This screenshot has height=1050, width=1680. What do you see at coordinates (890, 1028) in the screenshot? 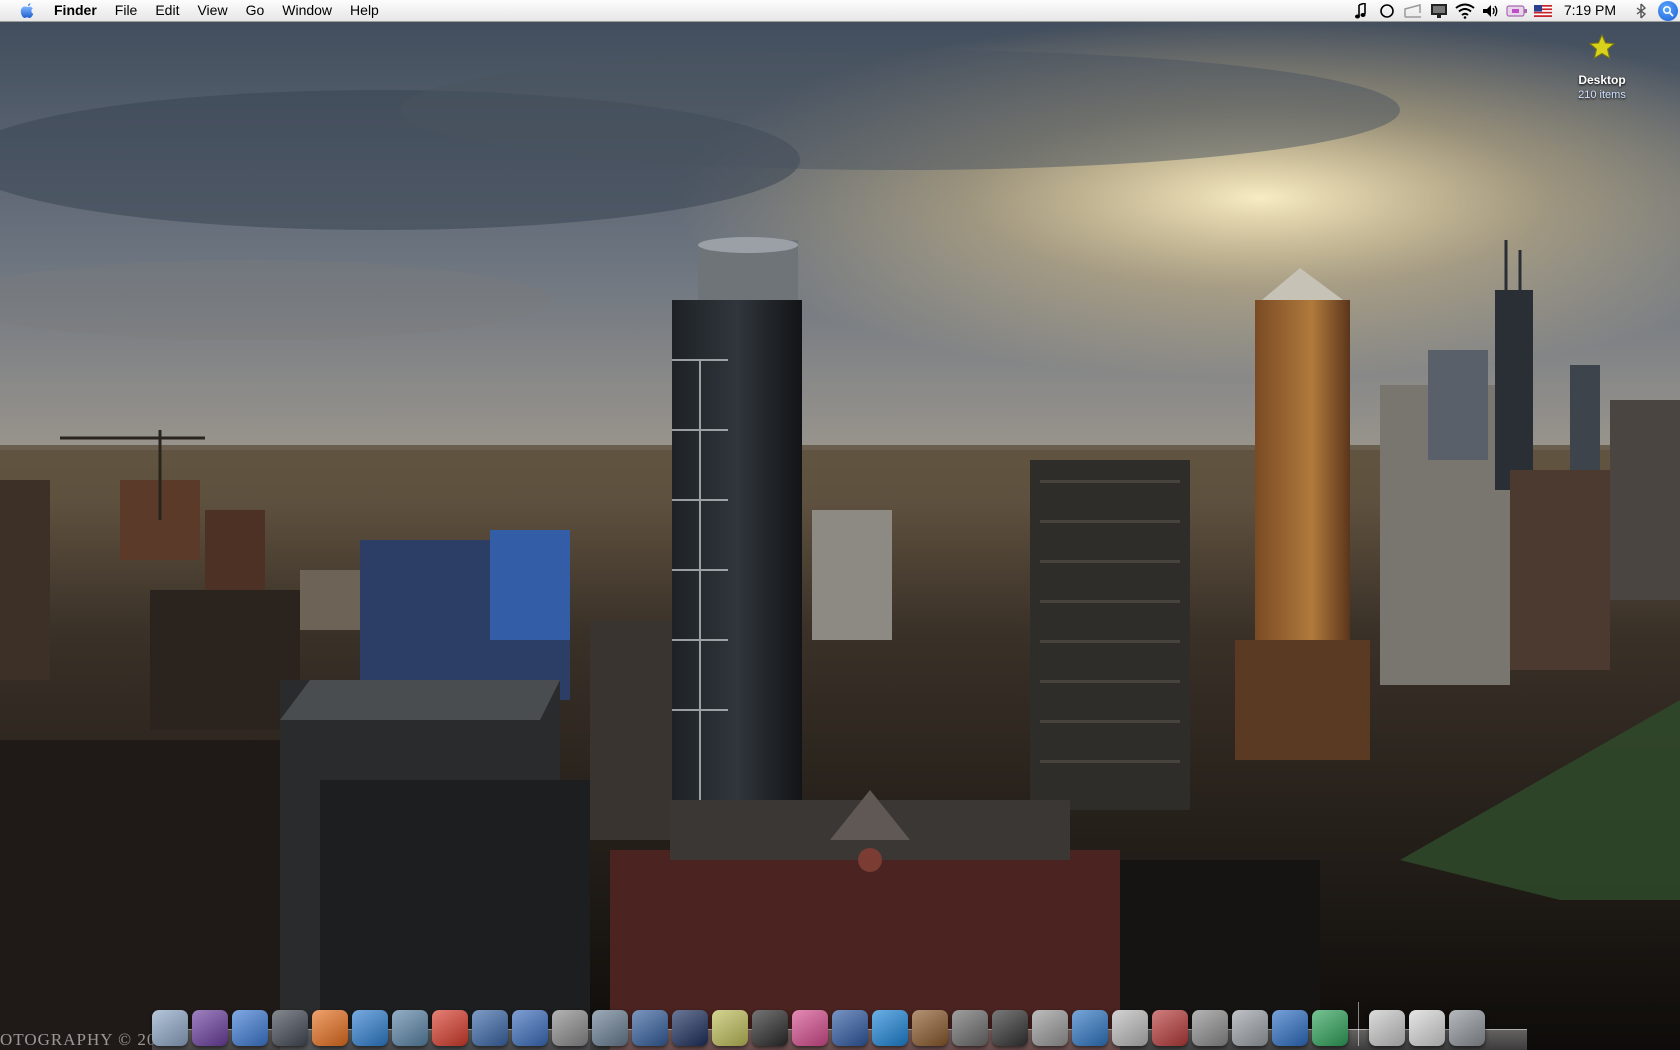
I see `dvd-player-icon` at bounding box center [890, 1028].